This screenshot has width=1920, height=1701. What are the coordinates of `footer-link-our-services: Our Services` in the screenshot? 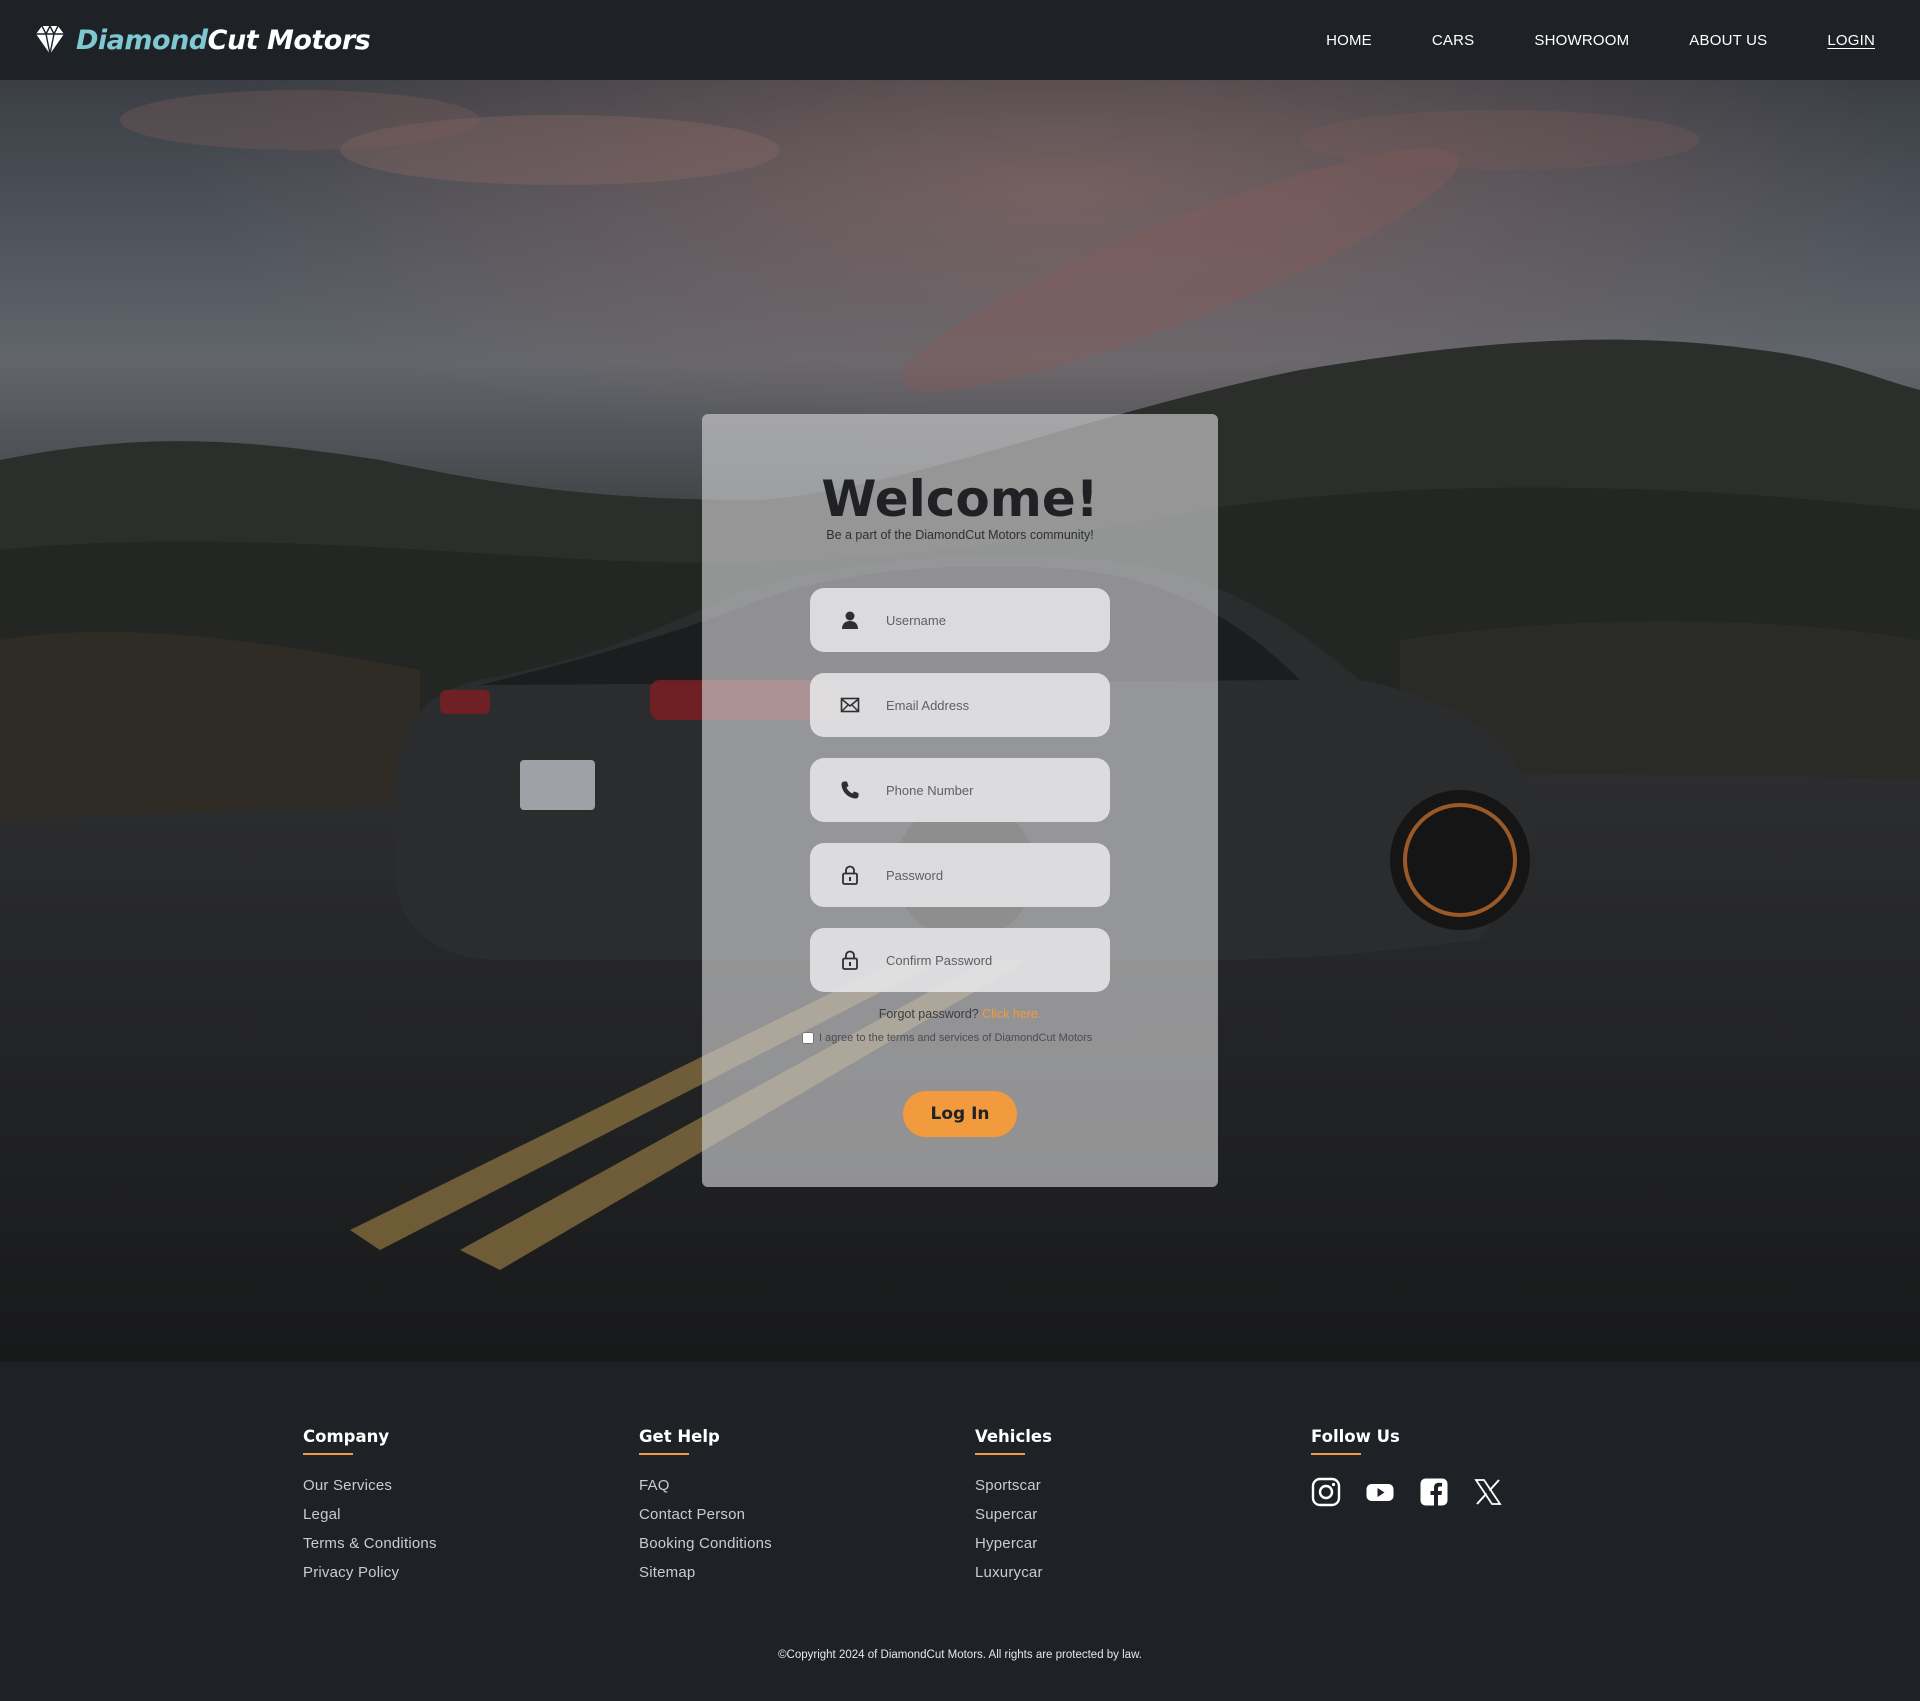 It's located at (370, 1485).